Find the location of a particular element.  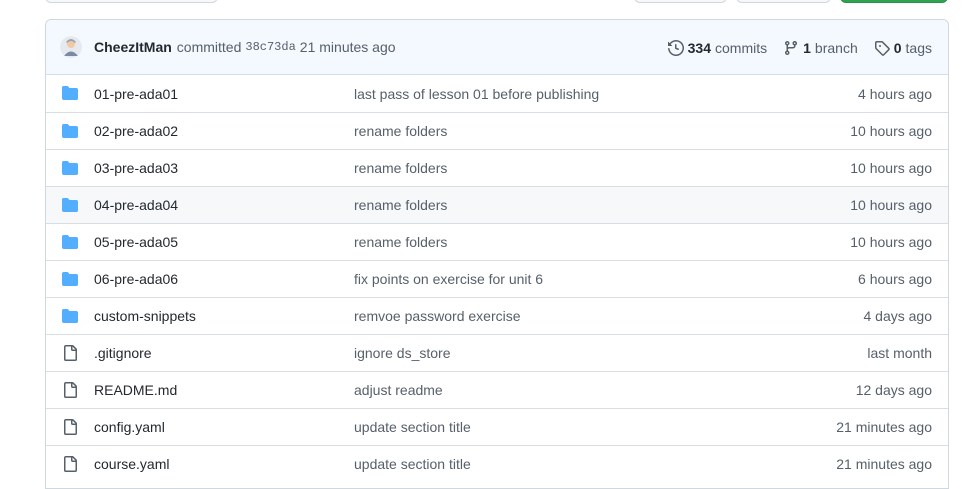

file-name-link: 05-pre-ada05 is located at coordinates (136, 242).